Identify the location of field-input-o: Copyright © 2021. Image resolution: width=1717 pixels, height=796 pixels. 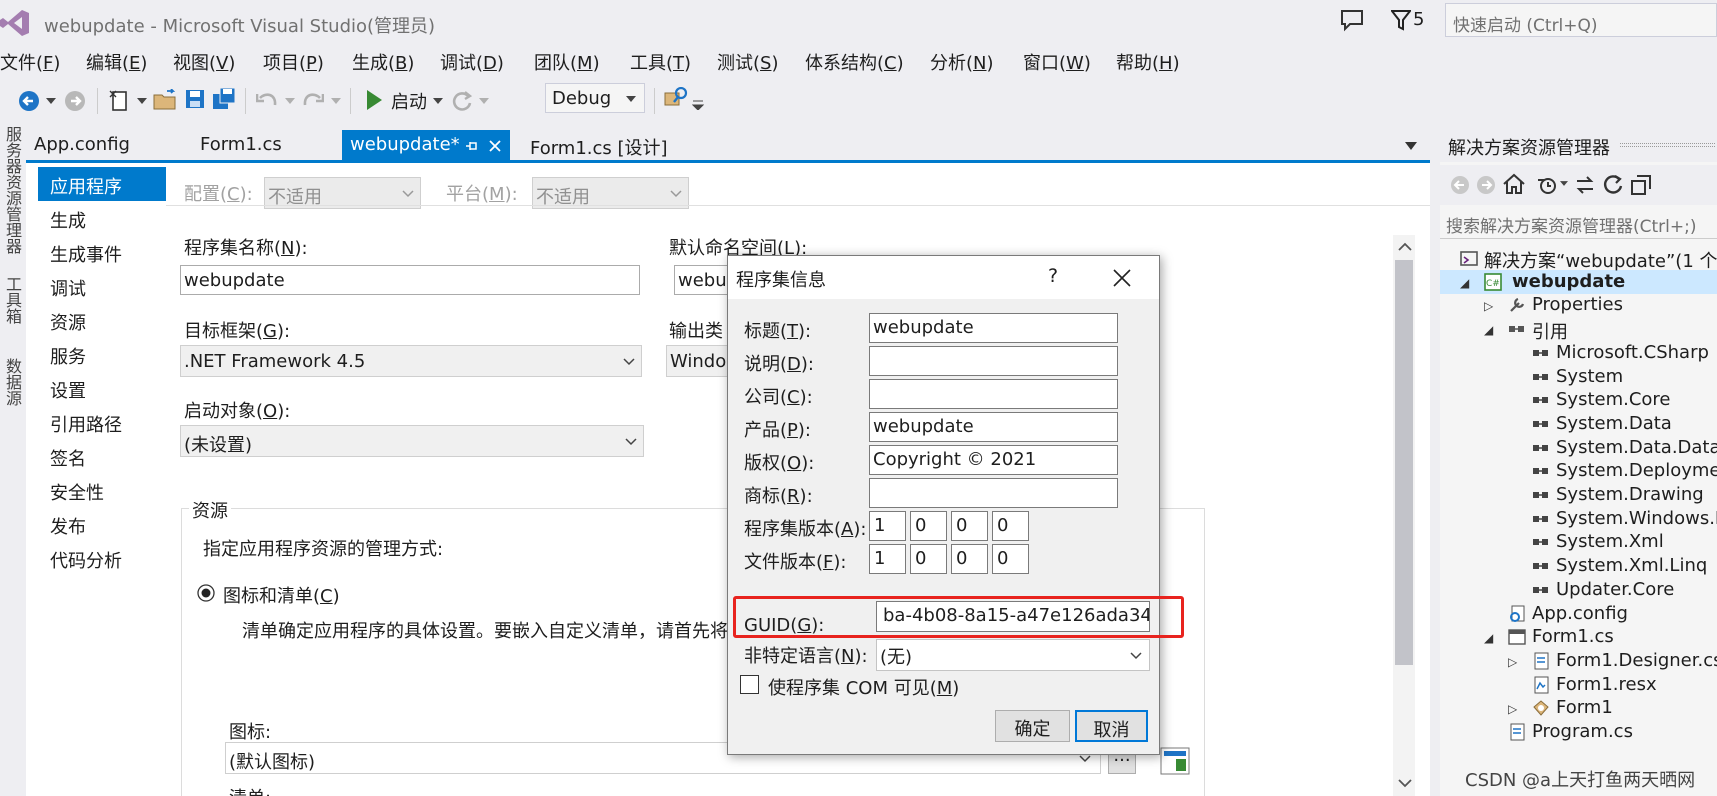
(993, 460).